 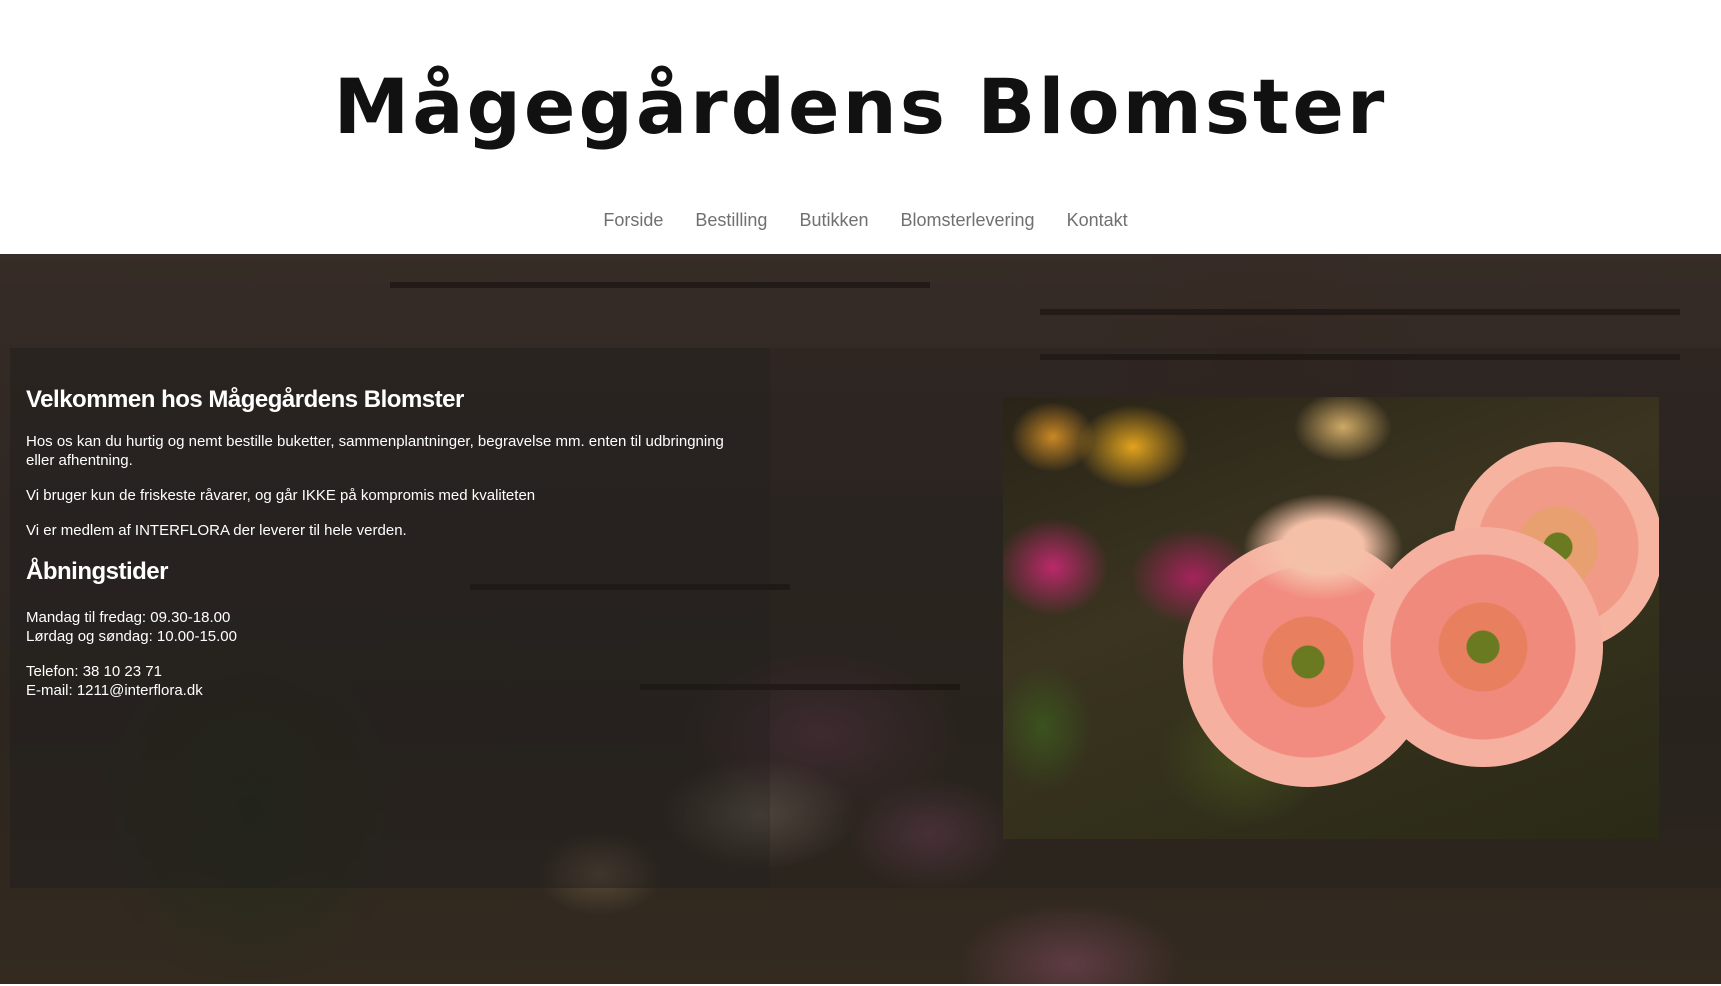 What do you see at coordinates (128, 617) in the screenshot?
I see `hours-weekdays: Mandag til fredag: 09.30-18.00` at bounding box center [128, 617].